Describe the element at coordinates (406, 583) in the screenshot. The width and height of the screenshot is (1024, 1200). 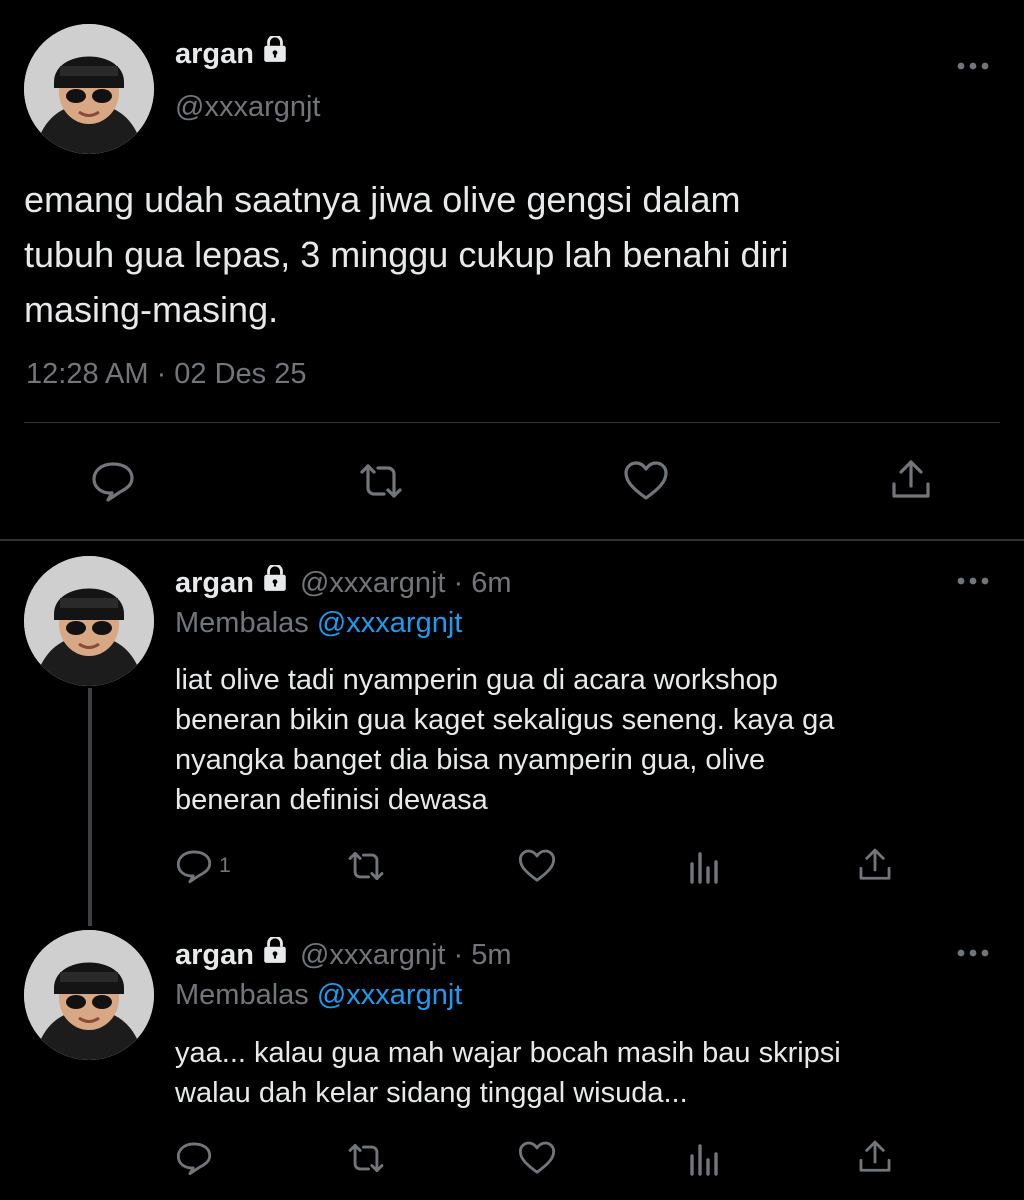
I see `handle-time: @xxxargnjt · 6m` at that location.